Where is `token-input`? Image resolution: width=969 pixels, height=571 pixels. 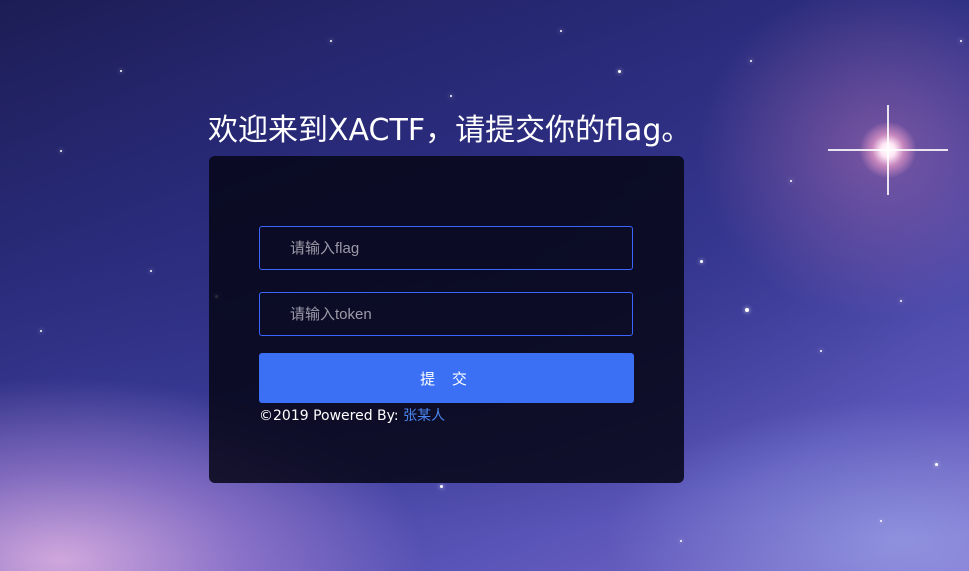
token-input is located at coordinates (446, 314).